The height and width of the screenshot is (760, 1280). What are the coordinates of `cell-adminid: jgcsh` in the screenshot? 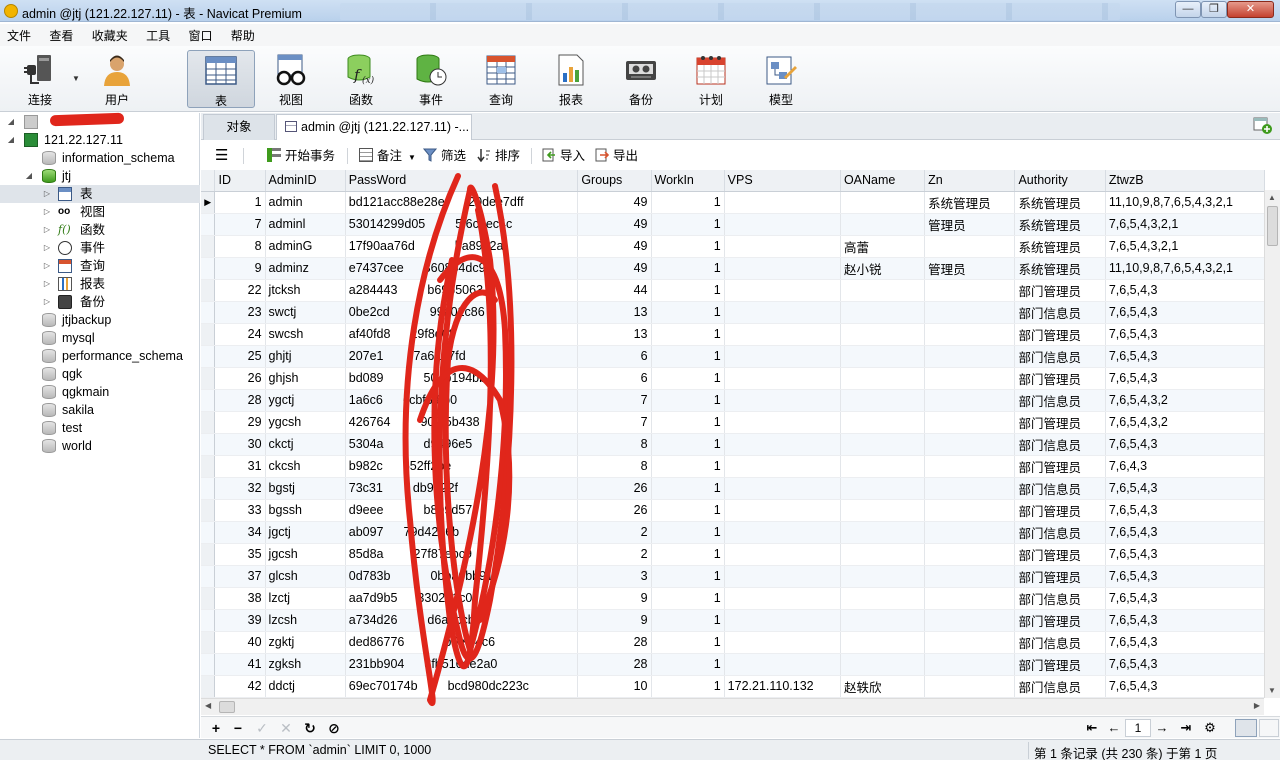 It's located at (305, 554).